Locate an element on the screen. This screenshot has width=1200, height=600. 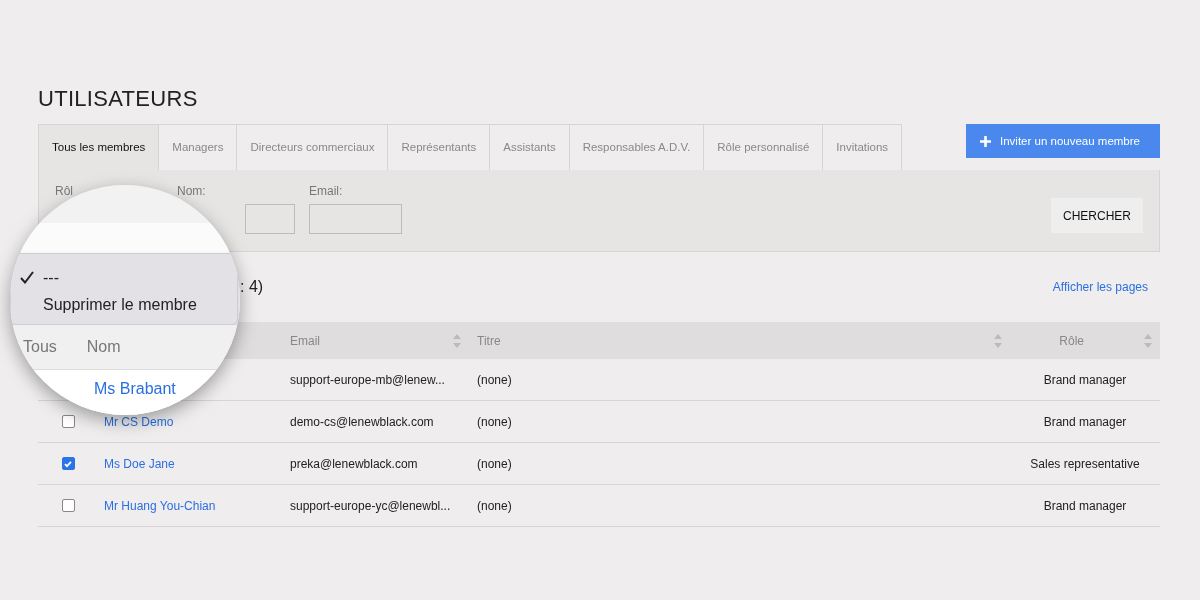
email-cell: demo-cs@lenewblack.com is located at coordinates (362, 421).